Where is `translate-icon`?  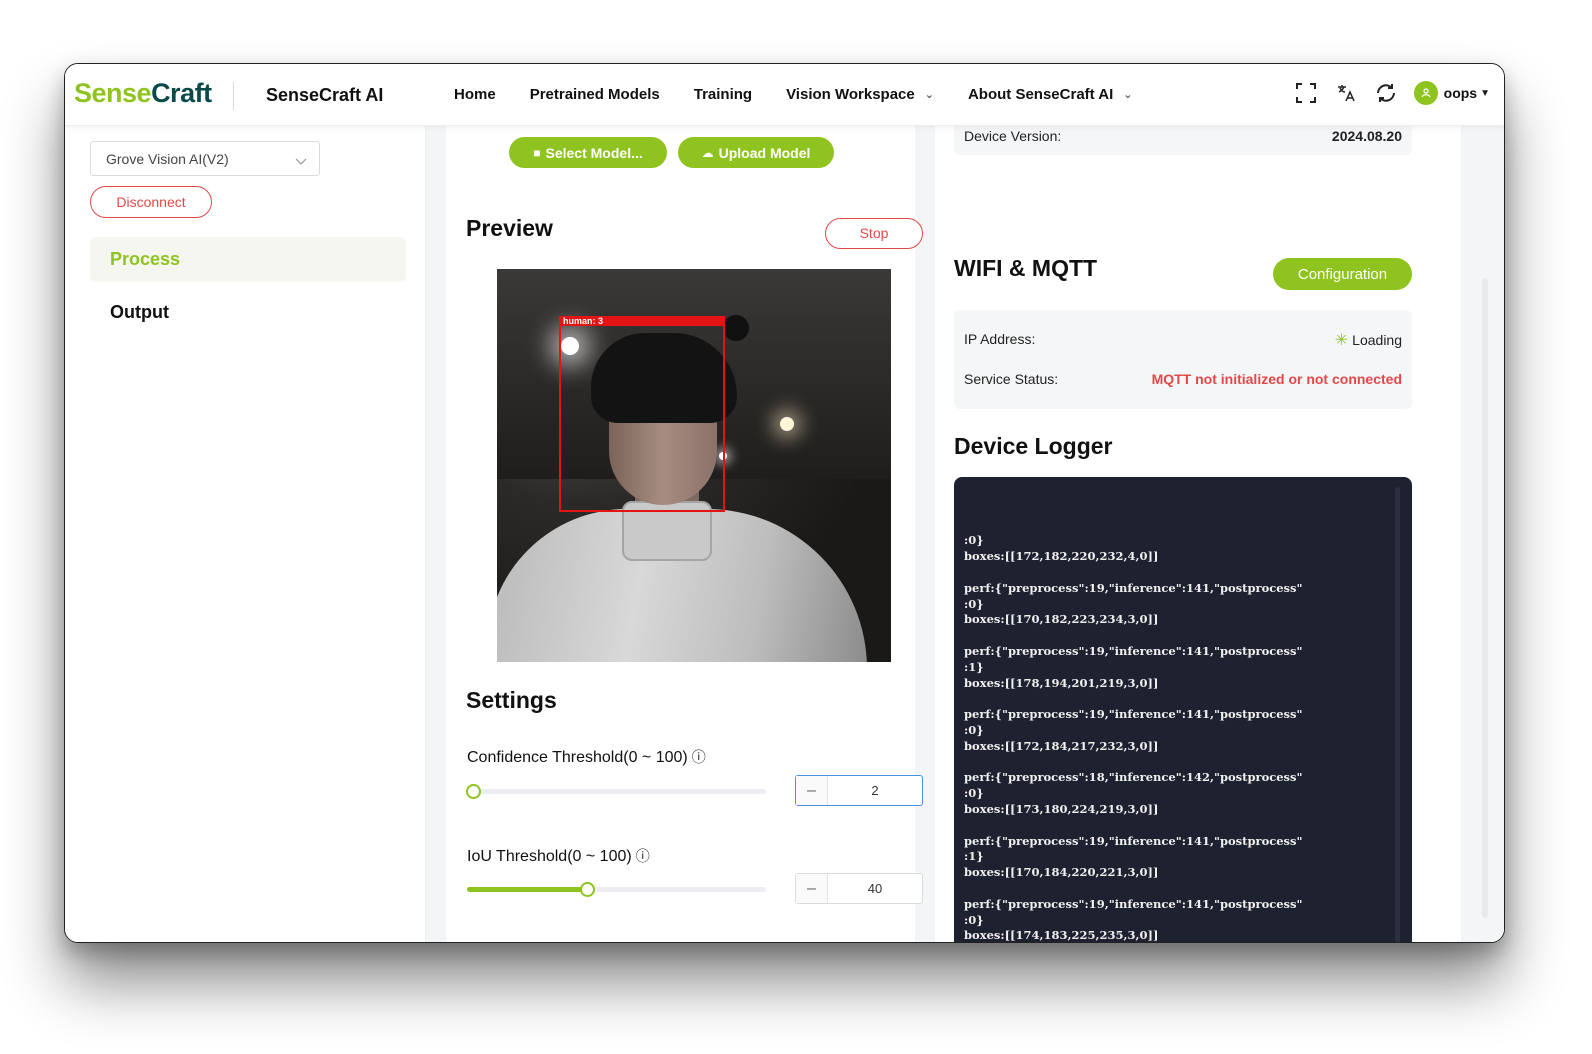
translate-icon is located at coordinates (1346, 93).